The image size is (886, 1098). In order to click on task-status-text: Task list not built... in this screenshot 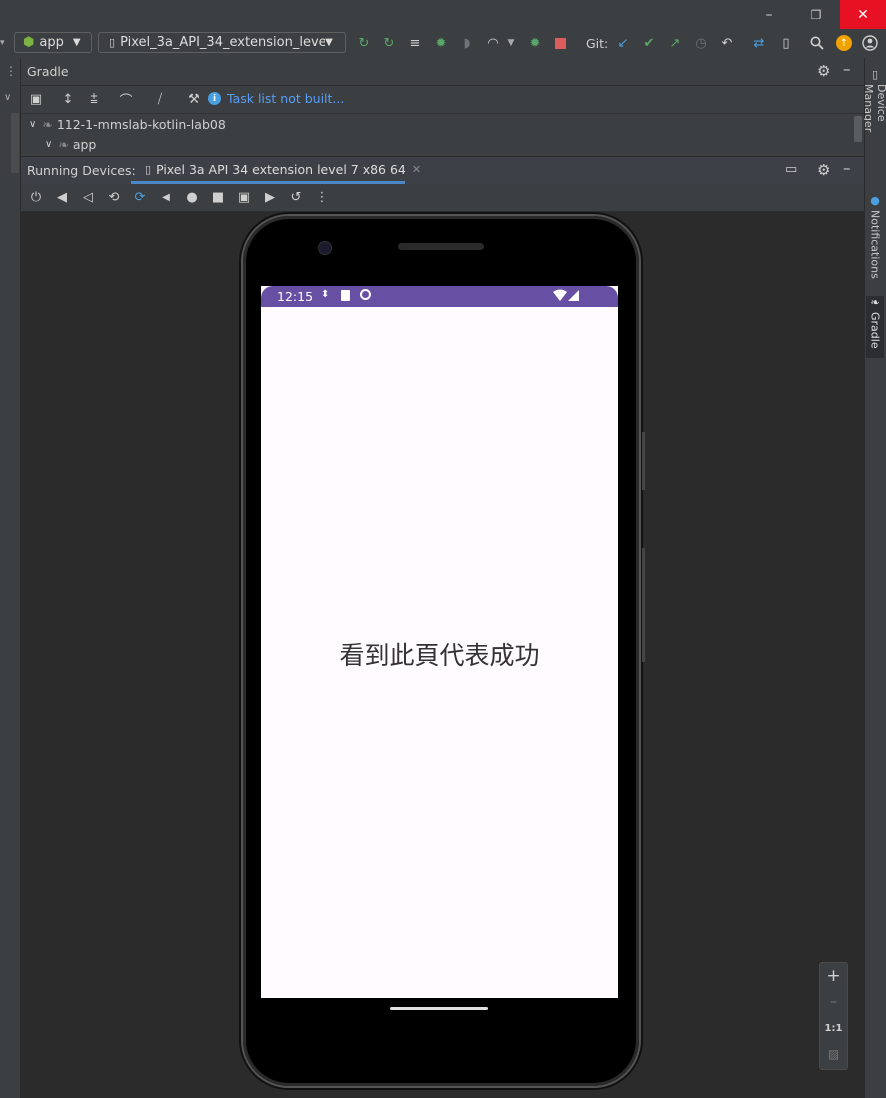, I will do `click(286, 98)`.